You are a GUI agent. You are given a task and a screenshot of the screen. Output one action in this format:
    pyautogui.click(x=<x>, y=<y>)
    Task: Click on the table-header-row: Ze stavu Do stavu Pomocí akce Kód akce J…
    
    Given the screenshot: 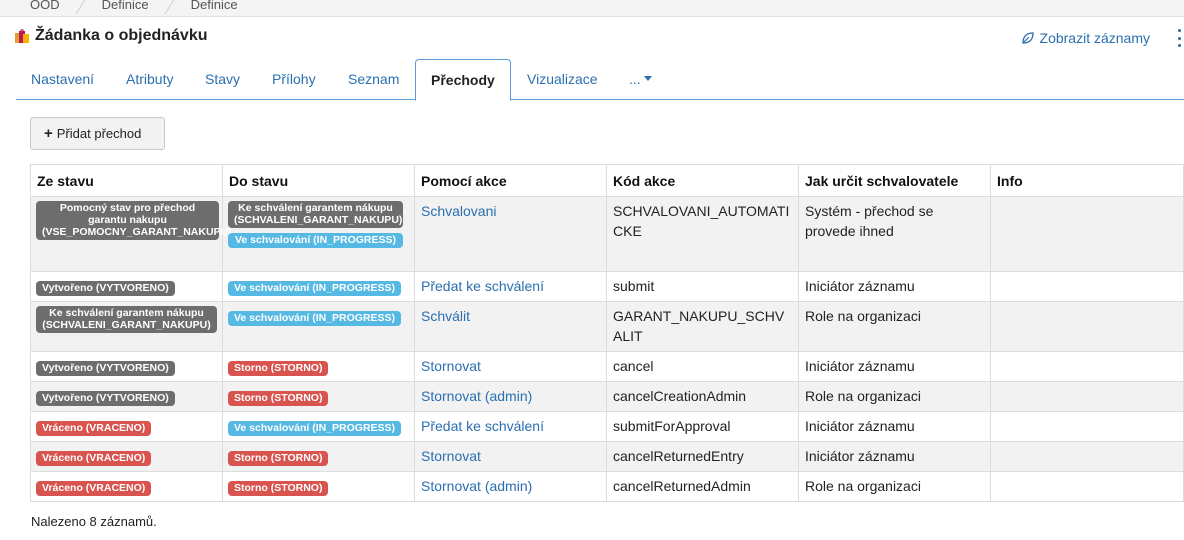 What is the action you would take?
    pyautogui.click(x=607, y=180)
    